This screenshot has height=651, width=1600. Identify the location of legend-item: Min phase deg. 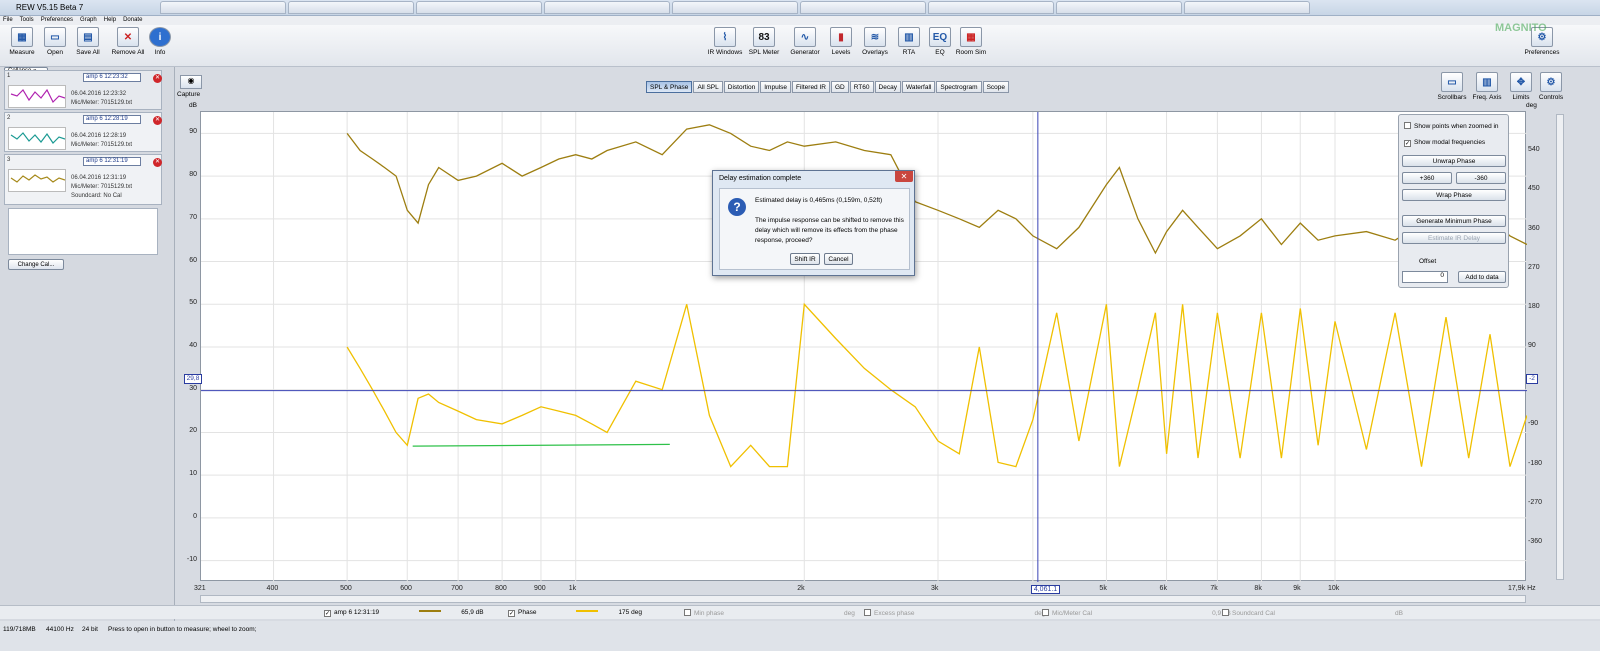
(769, 613).